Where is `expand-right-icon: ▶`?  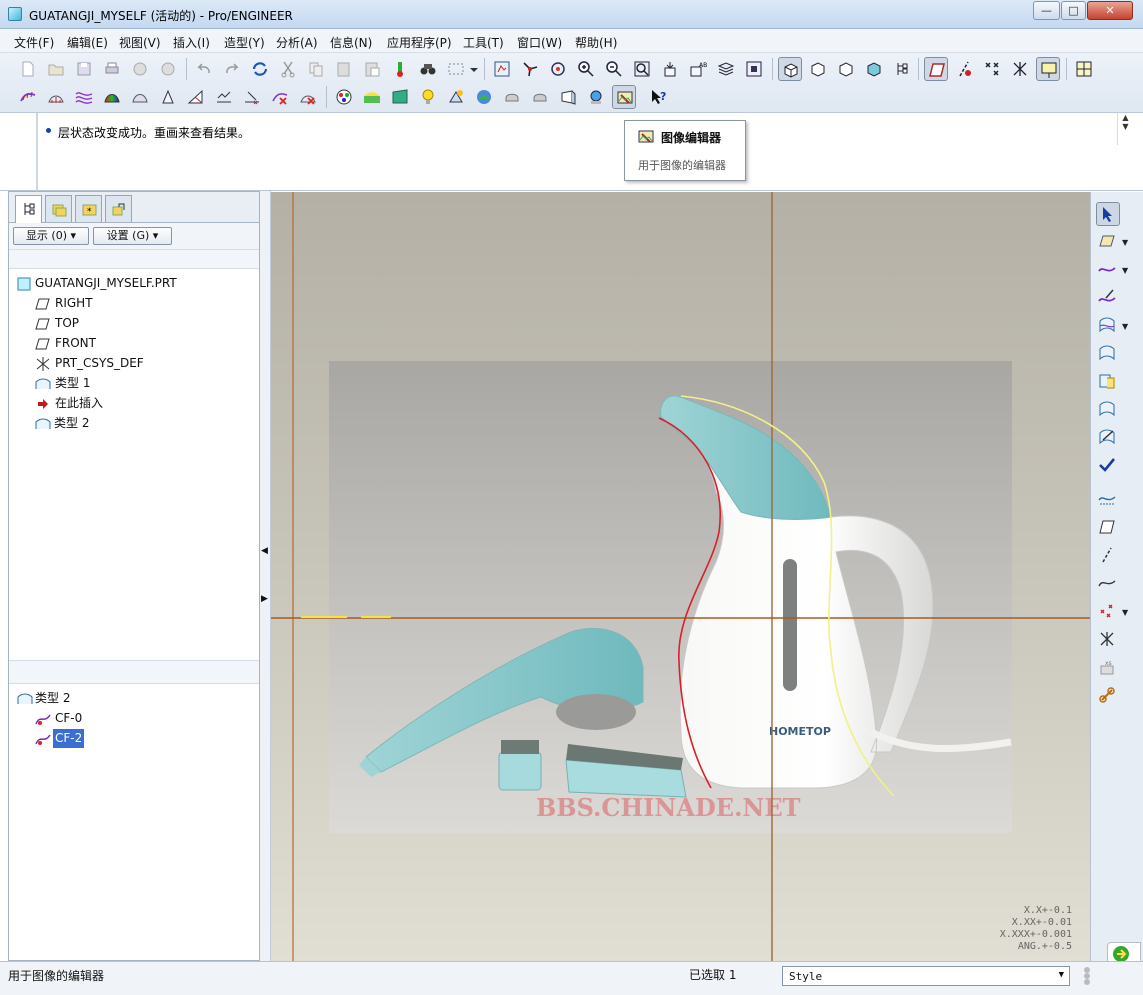 expand-right-icon: ▶ is located at coordinates (264, 599).